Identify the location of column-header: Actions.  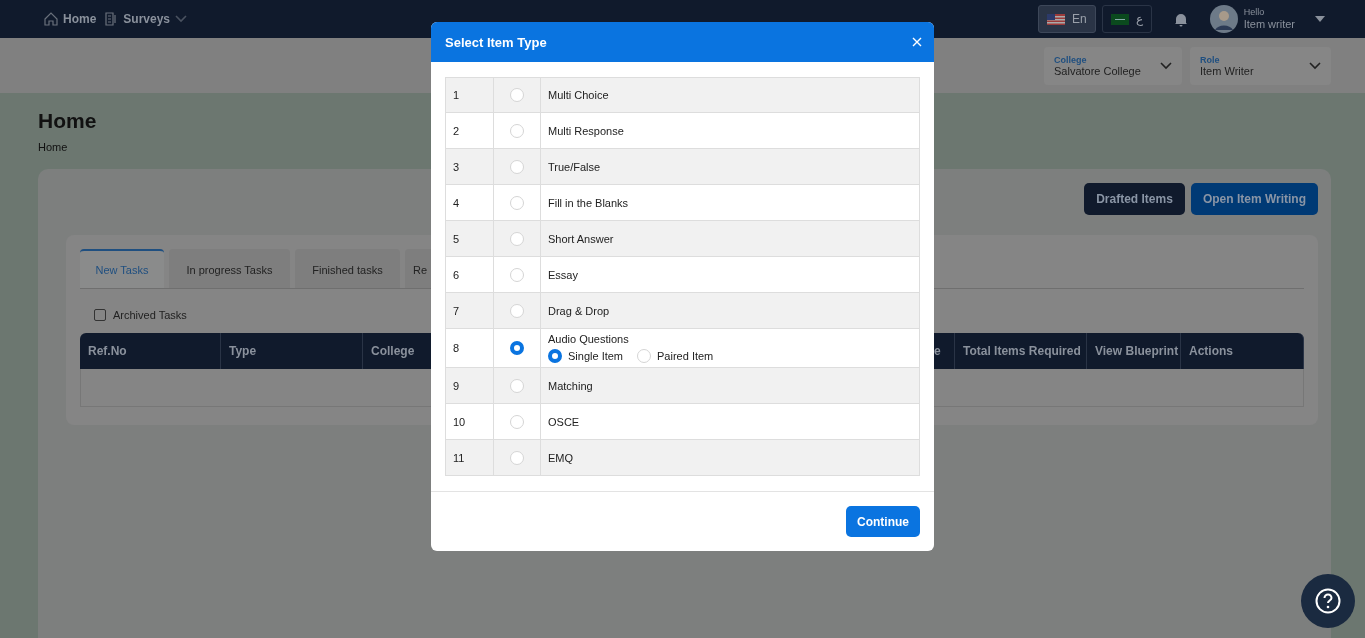
(1242, 351).